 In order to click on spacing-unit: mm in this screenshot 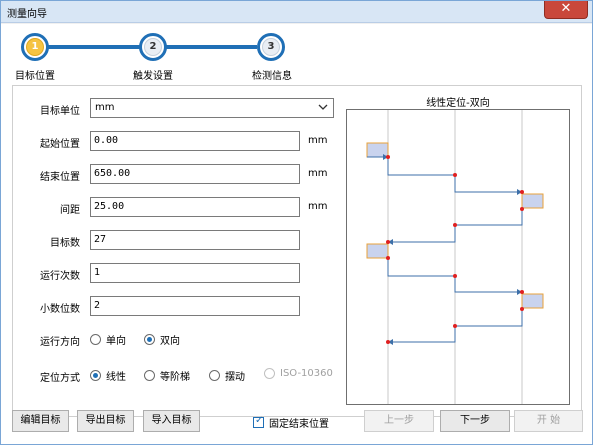, I will do `click(318, 206)`.